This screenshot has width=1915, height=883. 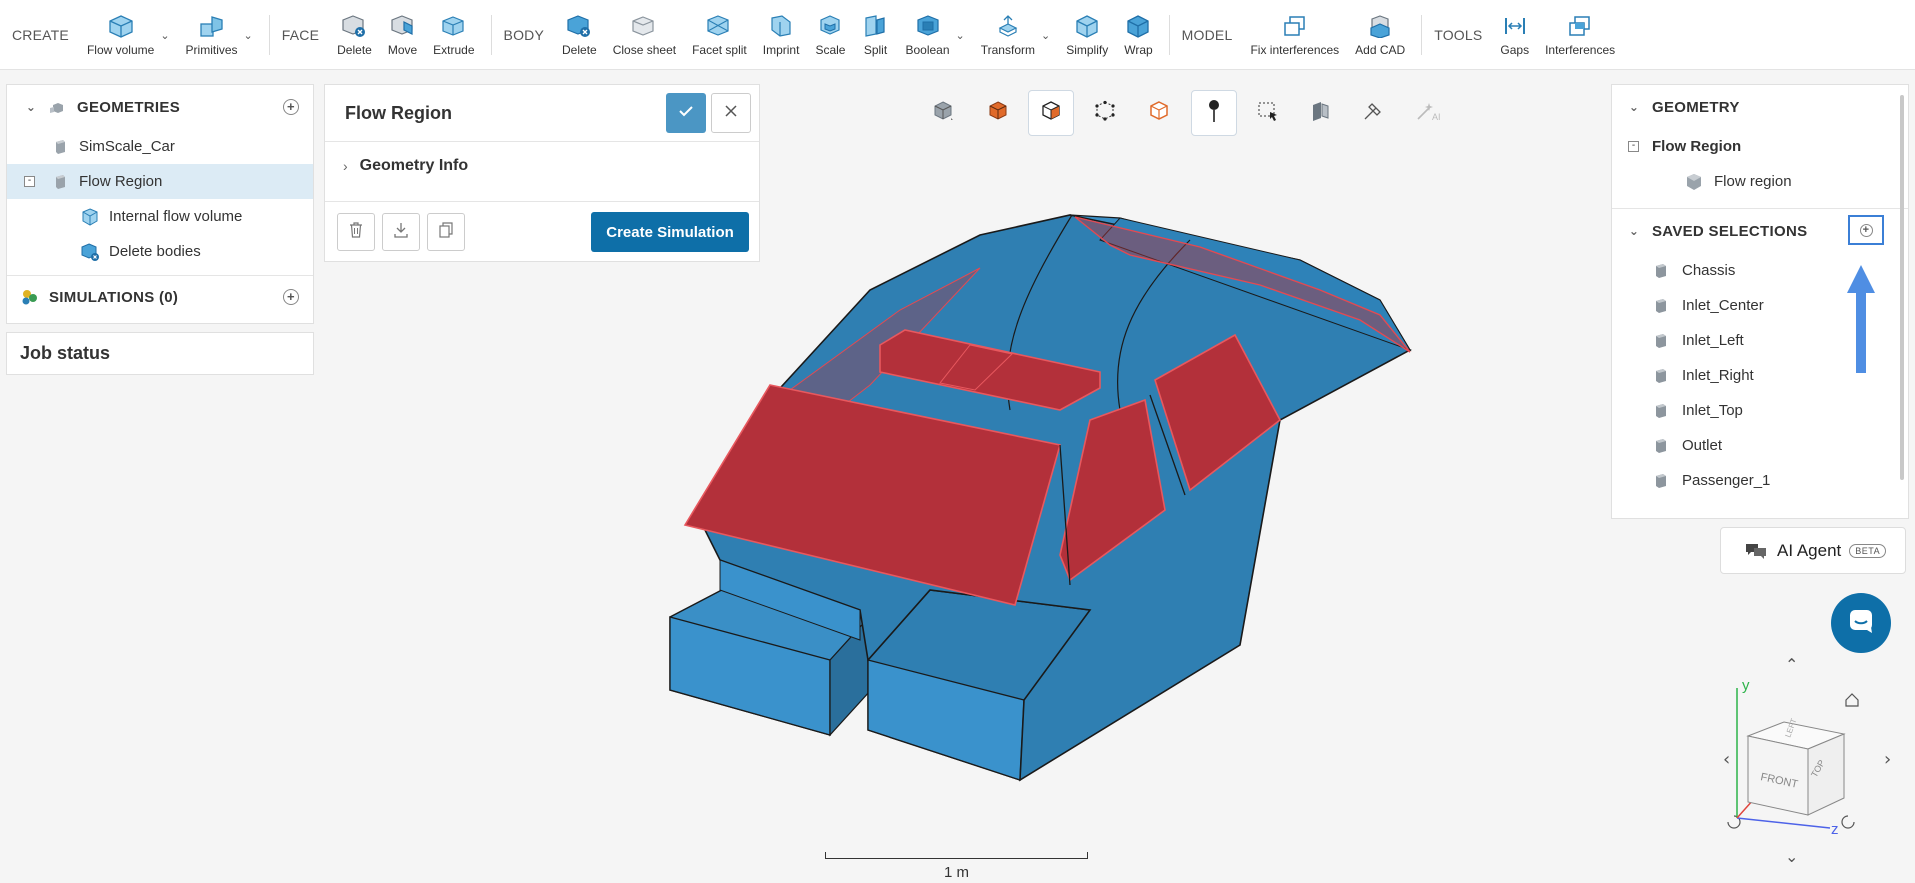 I want to click on add-selection-button: +, so click(x=1866, y=230).